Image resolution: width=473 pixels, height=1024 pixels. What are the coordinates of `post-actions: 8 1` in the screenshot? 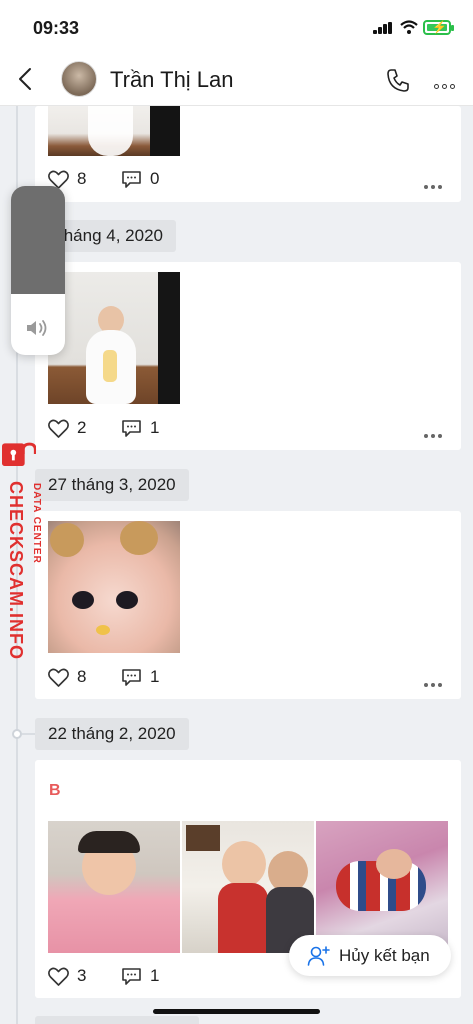 It's located at (248, 677).